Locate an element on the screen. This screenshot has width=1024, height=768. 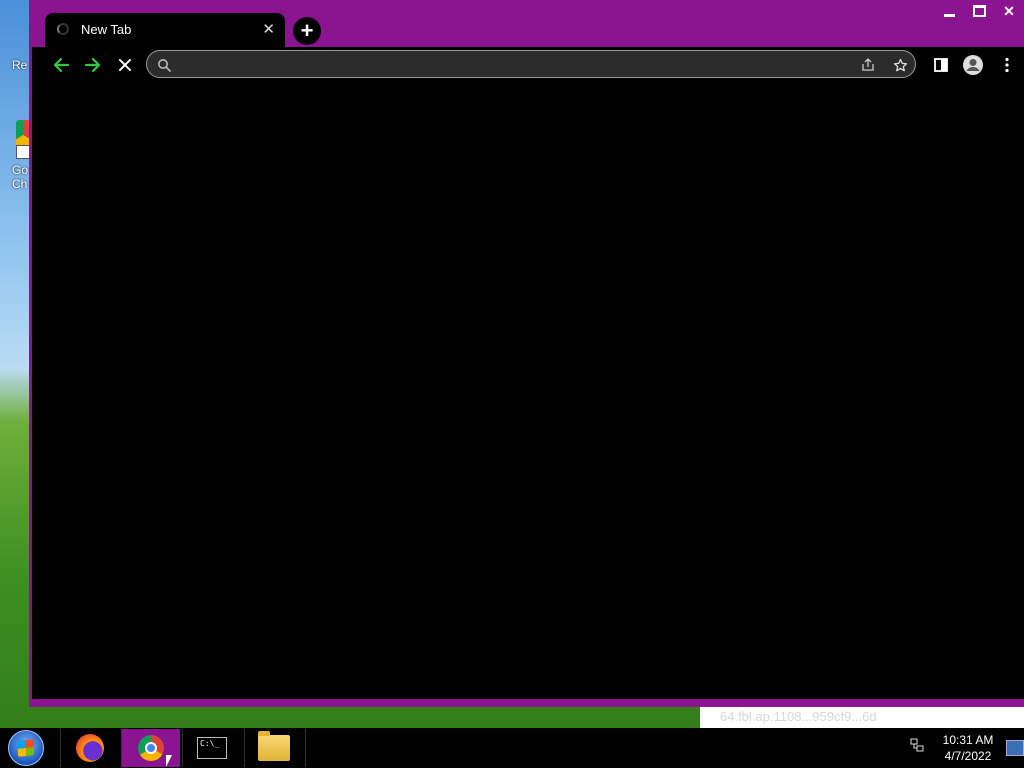
cmd-icon: C:\_ is located at coordinates (212, 748).